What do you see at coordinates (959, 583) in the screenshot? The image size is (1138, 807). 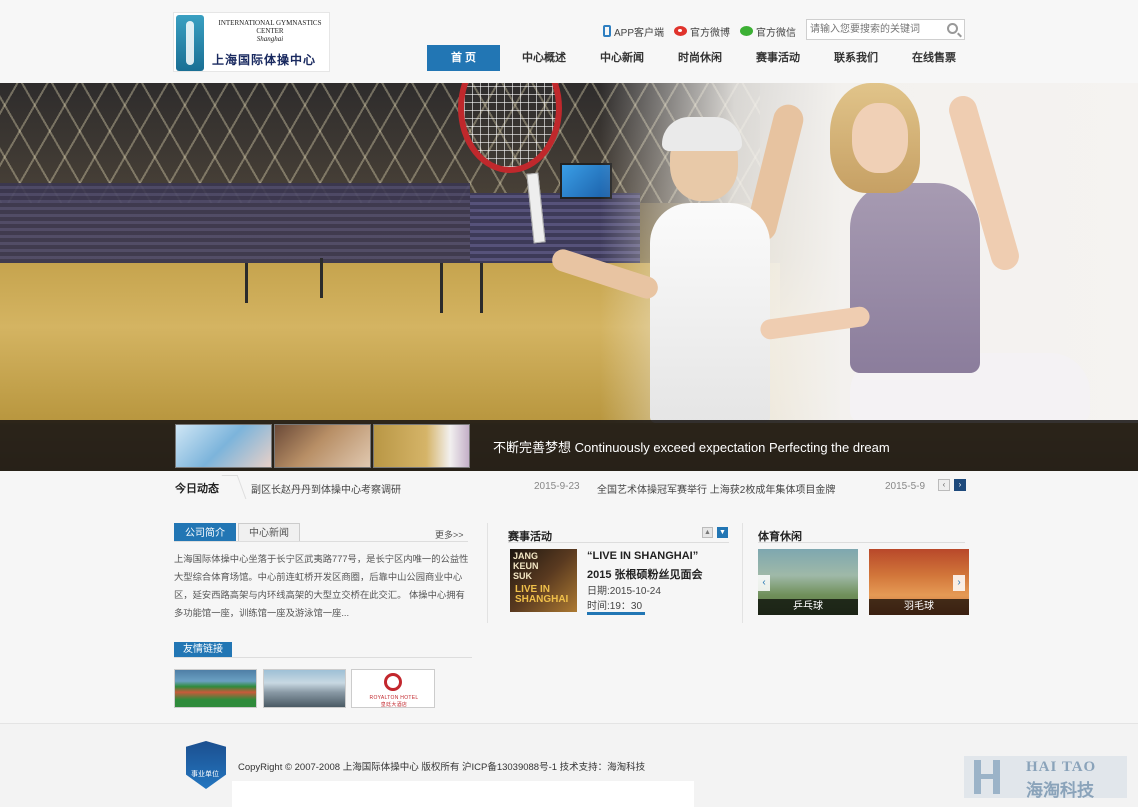 I see `sports-next-arrow: ›` at bounding box center [959, 583].